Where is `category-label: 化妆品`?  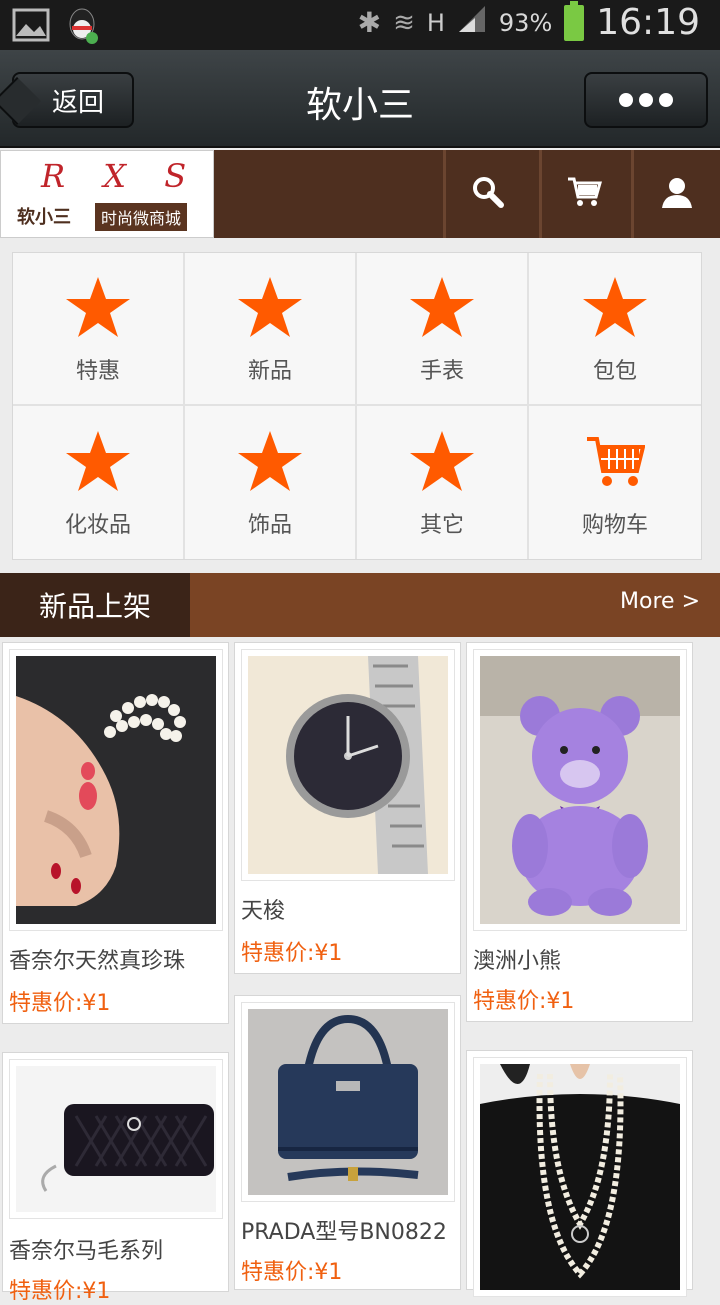
category-label: 化妆品 is located at coordinates (97, 525).